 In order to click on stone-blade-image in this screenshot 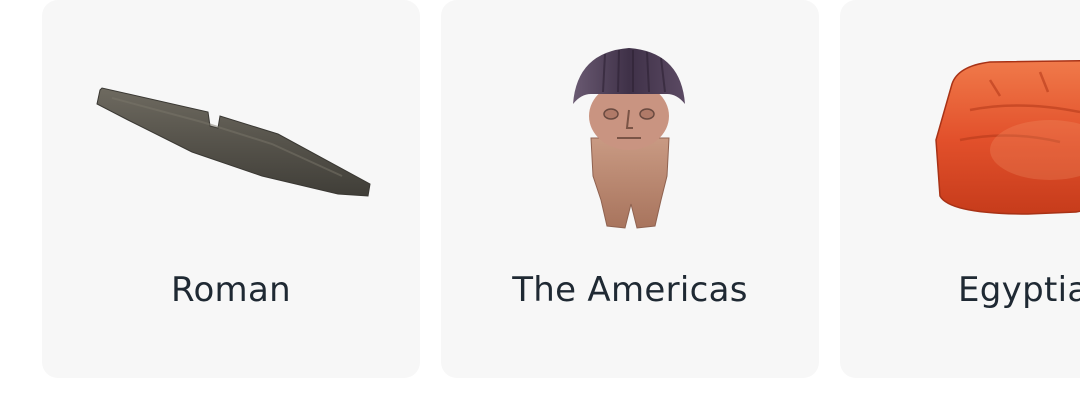, I will do `click(233, 142)`.